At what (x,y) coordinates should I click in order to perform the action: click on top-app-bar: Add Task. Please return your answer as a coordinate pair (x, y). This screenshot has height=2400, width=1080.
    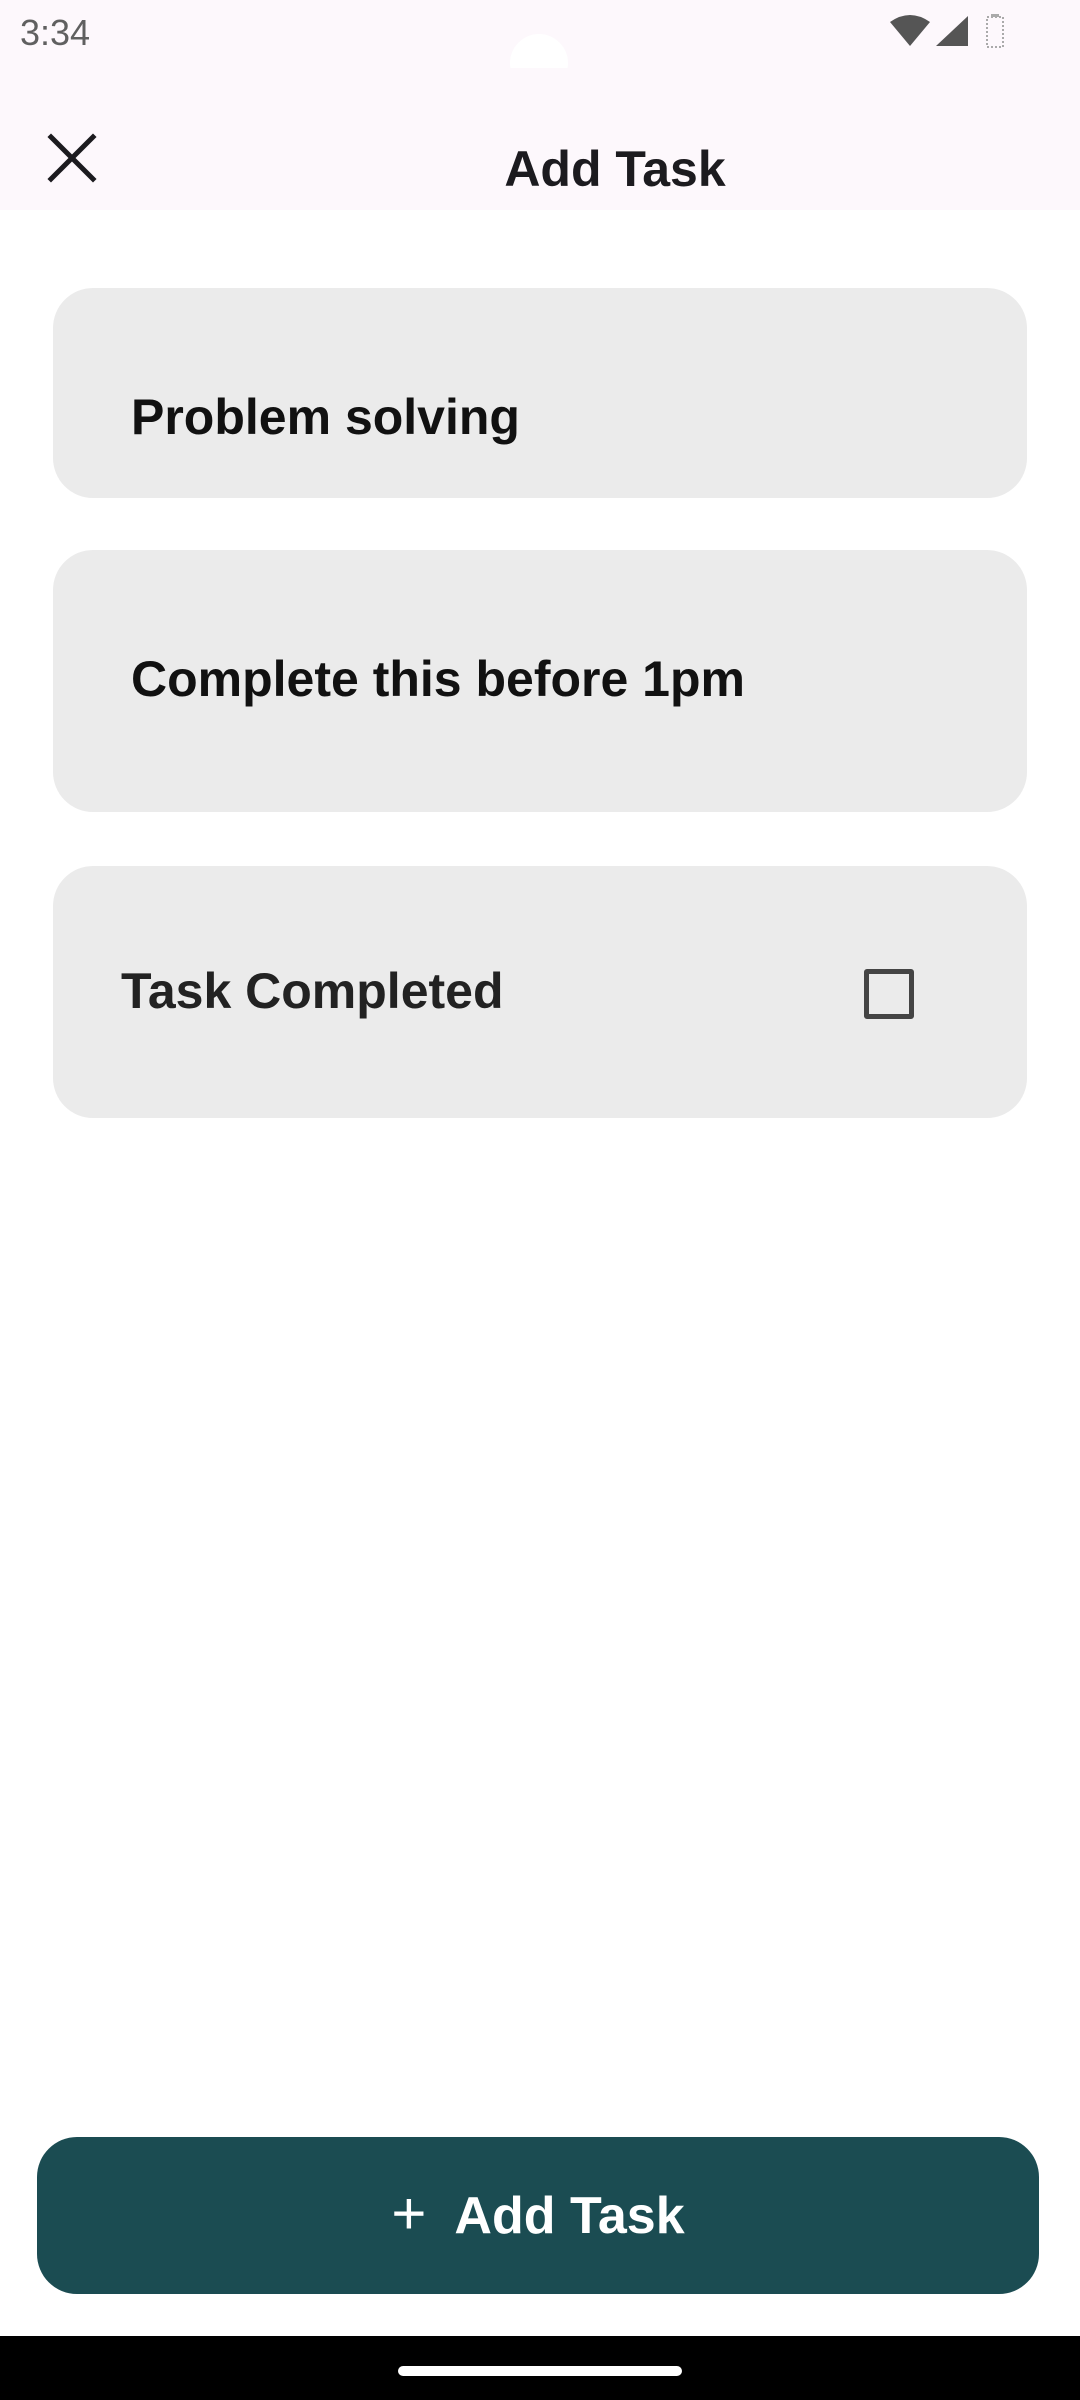
    Looking at the image, I should click on (540, 139).